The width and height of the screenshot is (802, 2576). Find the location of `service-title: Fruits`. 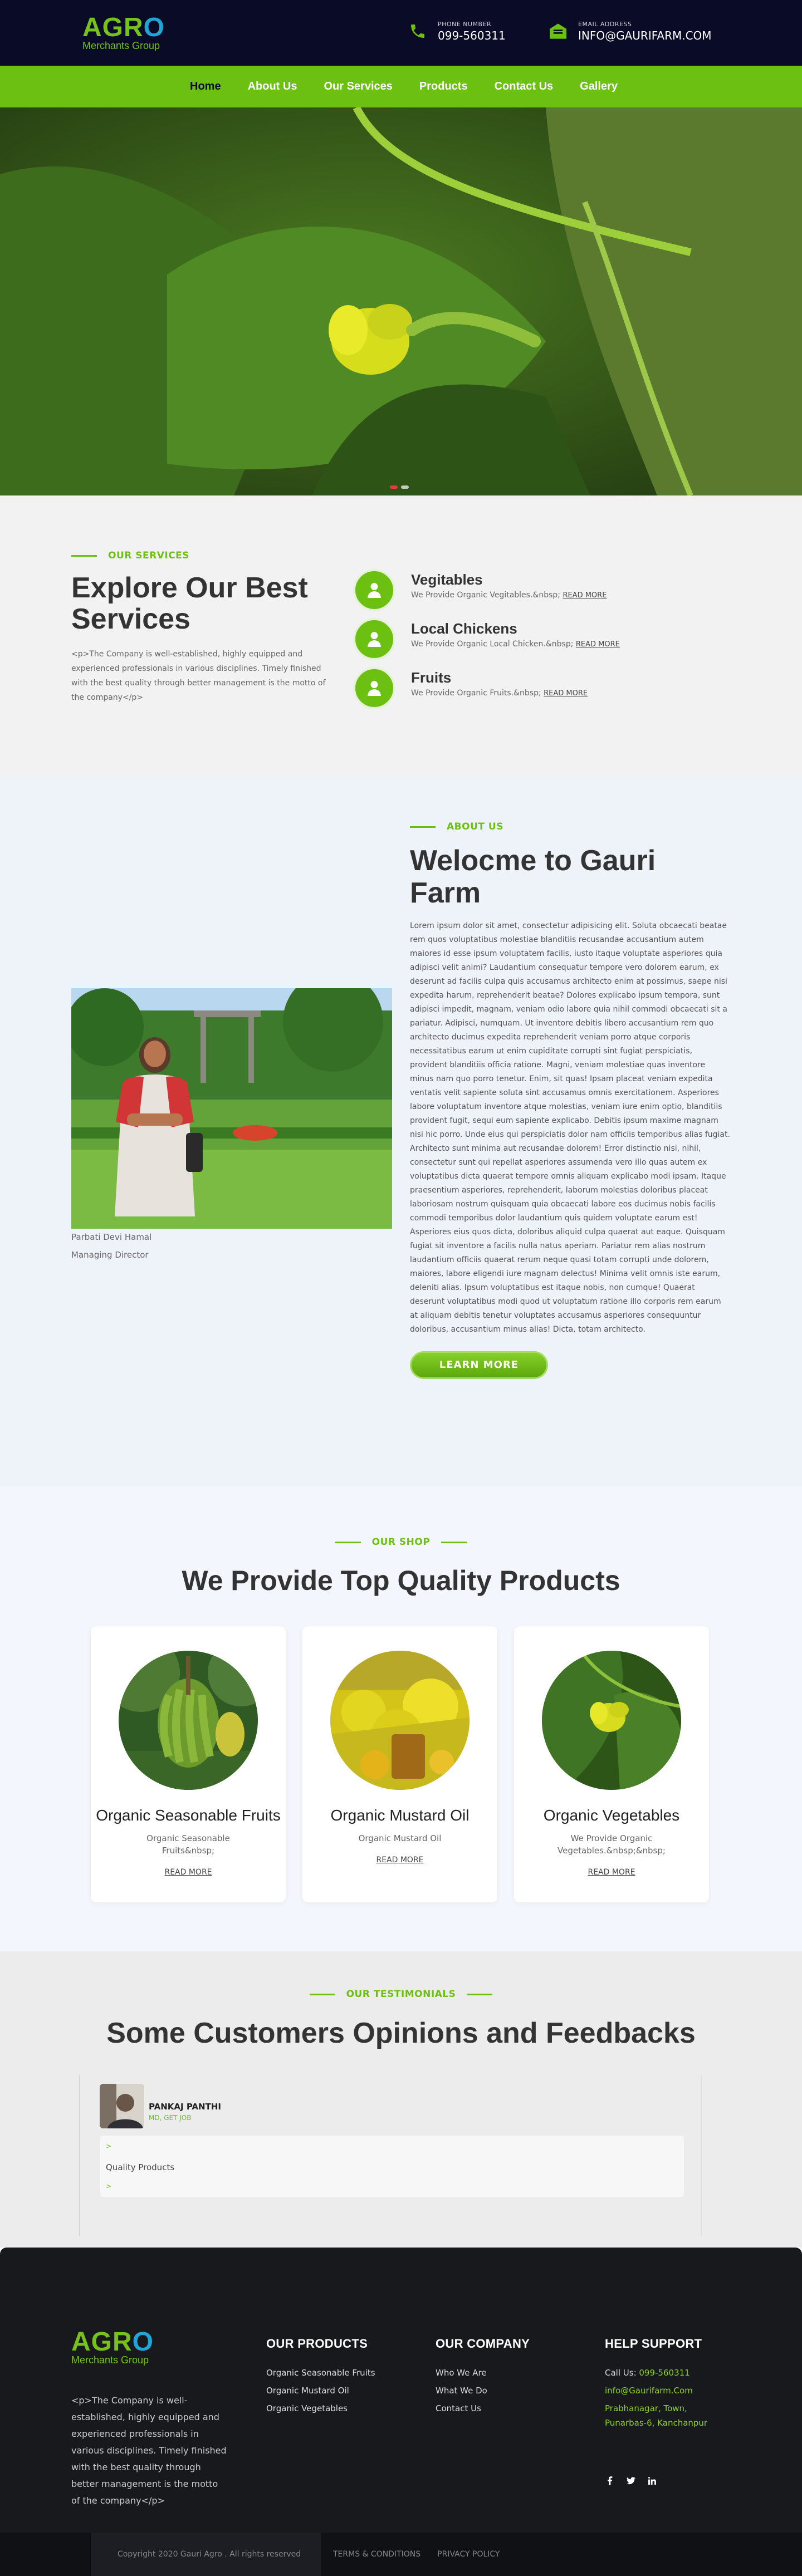

service-title: Fruits is located at coordinates (432, 677).